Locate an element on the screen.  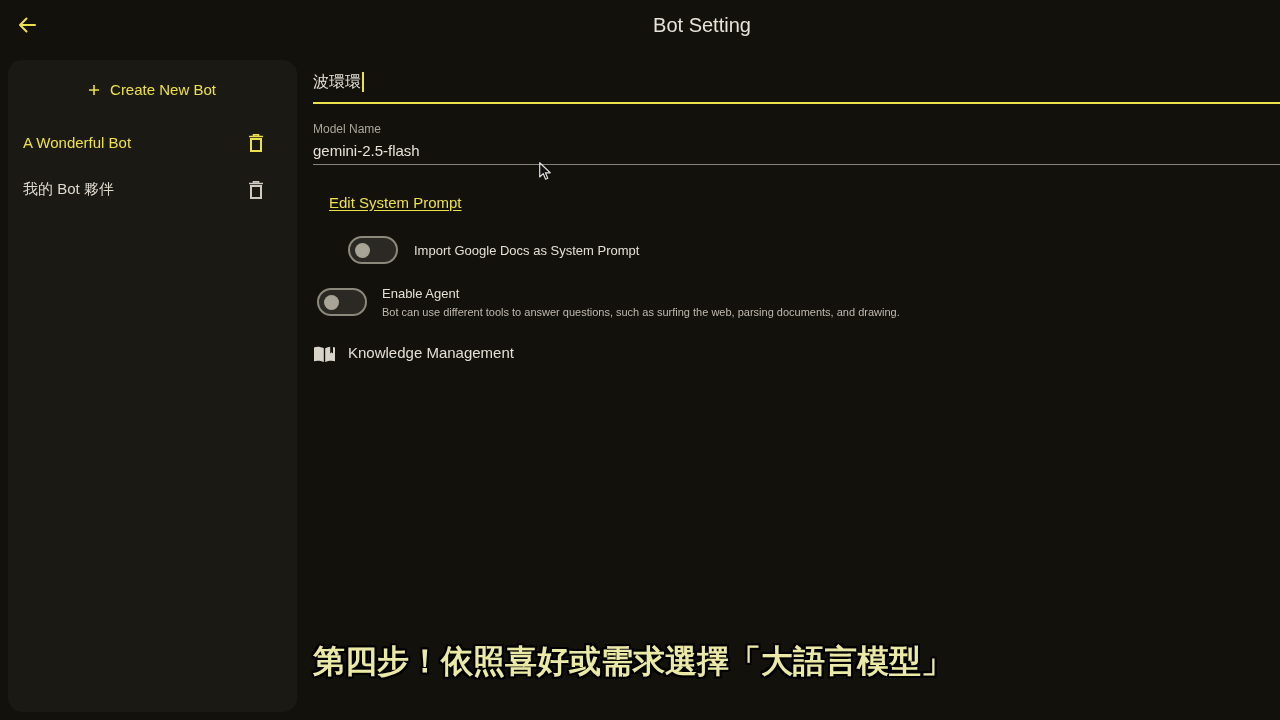
toggle-label: Import Google Docs as System Prompt is located at coordinates (527, 250).